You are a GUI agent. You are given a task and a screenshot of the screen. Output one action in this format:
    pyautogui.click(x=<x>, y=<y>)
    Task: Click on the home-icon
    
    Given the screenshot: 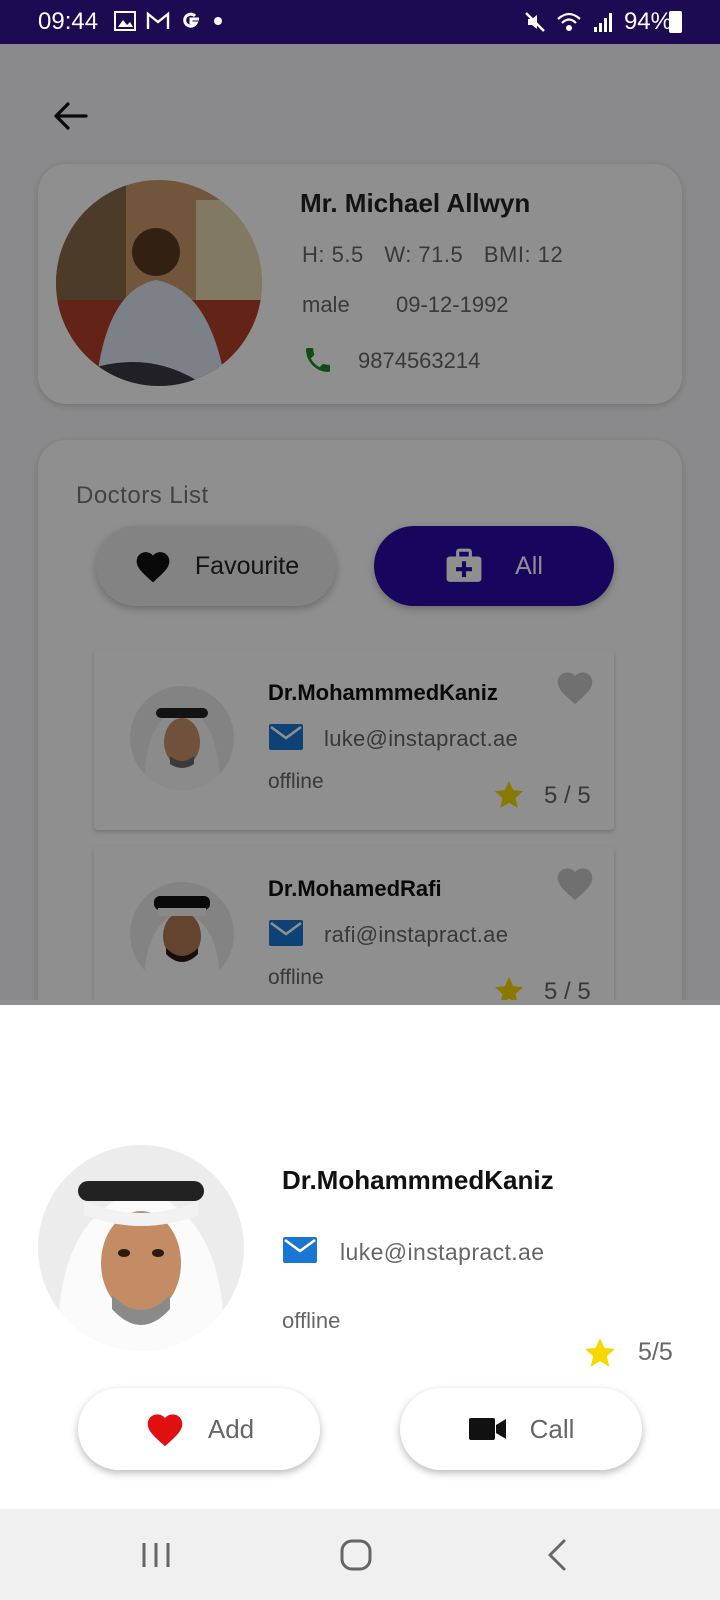 What is the action you would take?
    pyautogui.click(x=356, y=1555)
    